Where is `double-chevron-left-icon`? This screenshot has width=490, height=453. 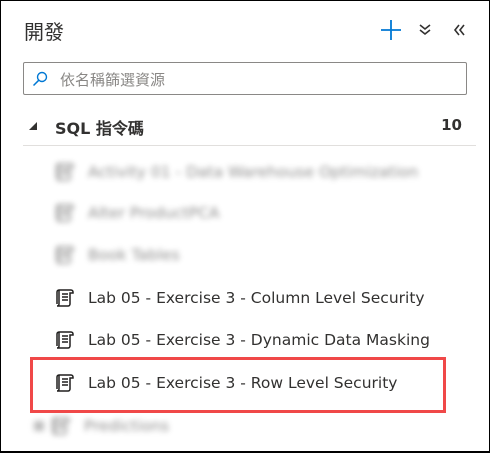
double-chevron-left-icon is located at coordinates (459, 30).